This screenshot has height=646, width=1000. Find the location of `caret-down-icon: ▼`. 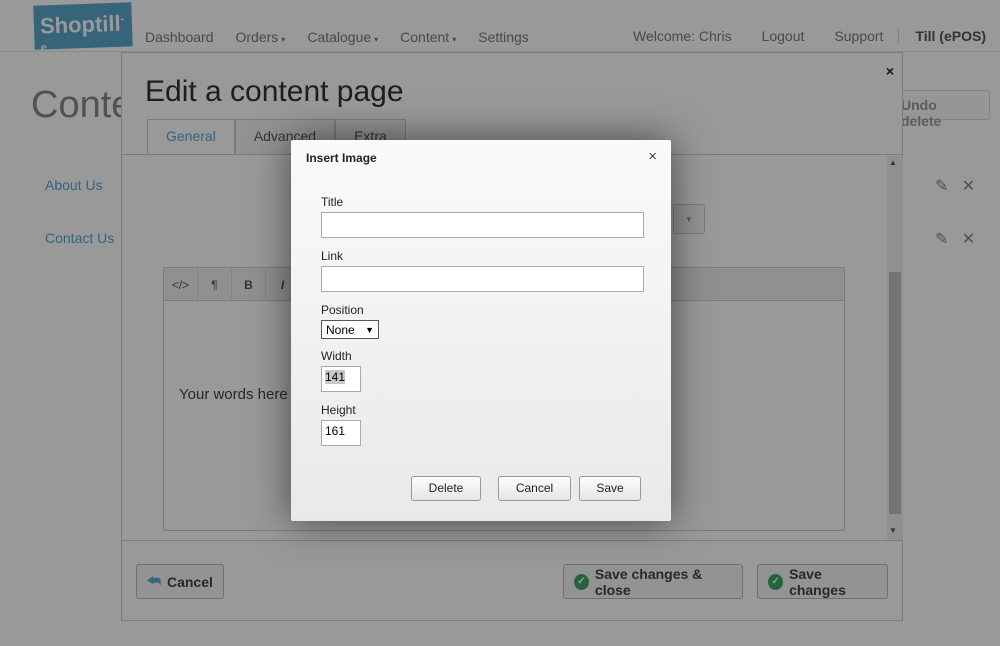

caret-down-icon: ▼ is located at coordinates (369, 329).